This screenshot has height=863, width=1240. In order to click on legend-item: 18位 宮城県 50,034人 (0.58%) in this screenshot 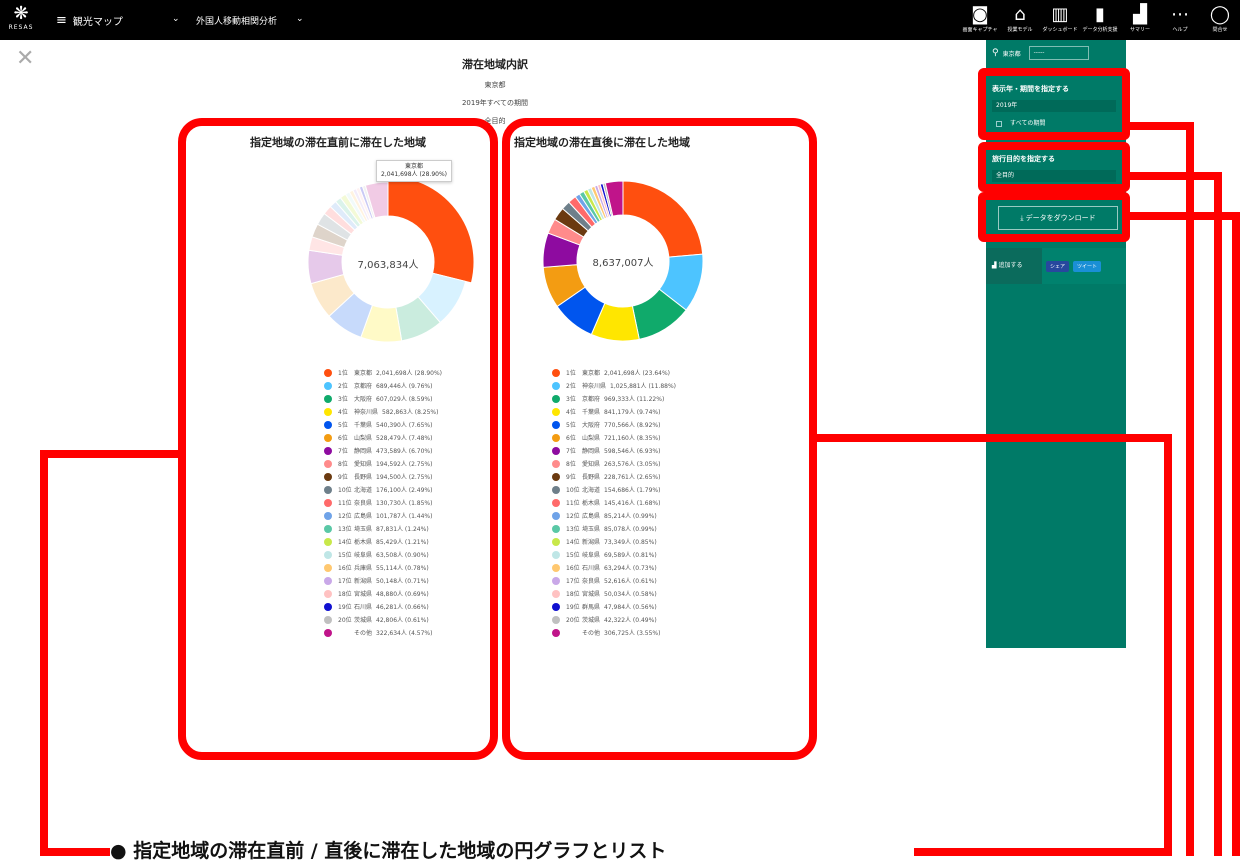, I will do `click(614, 593)`.